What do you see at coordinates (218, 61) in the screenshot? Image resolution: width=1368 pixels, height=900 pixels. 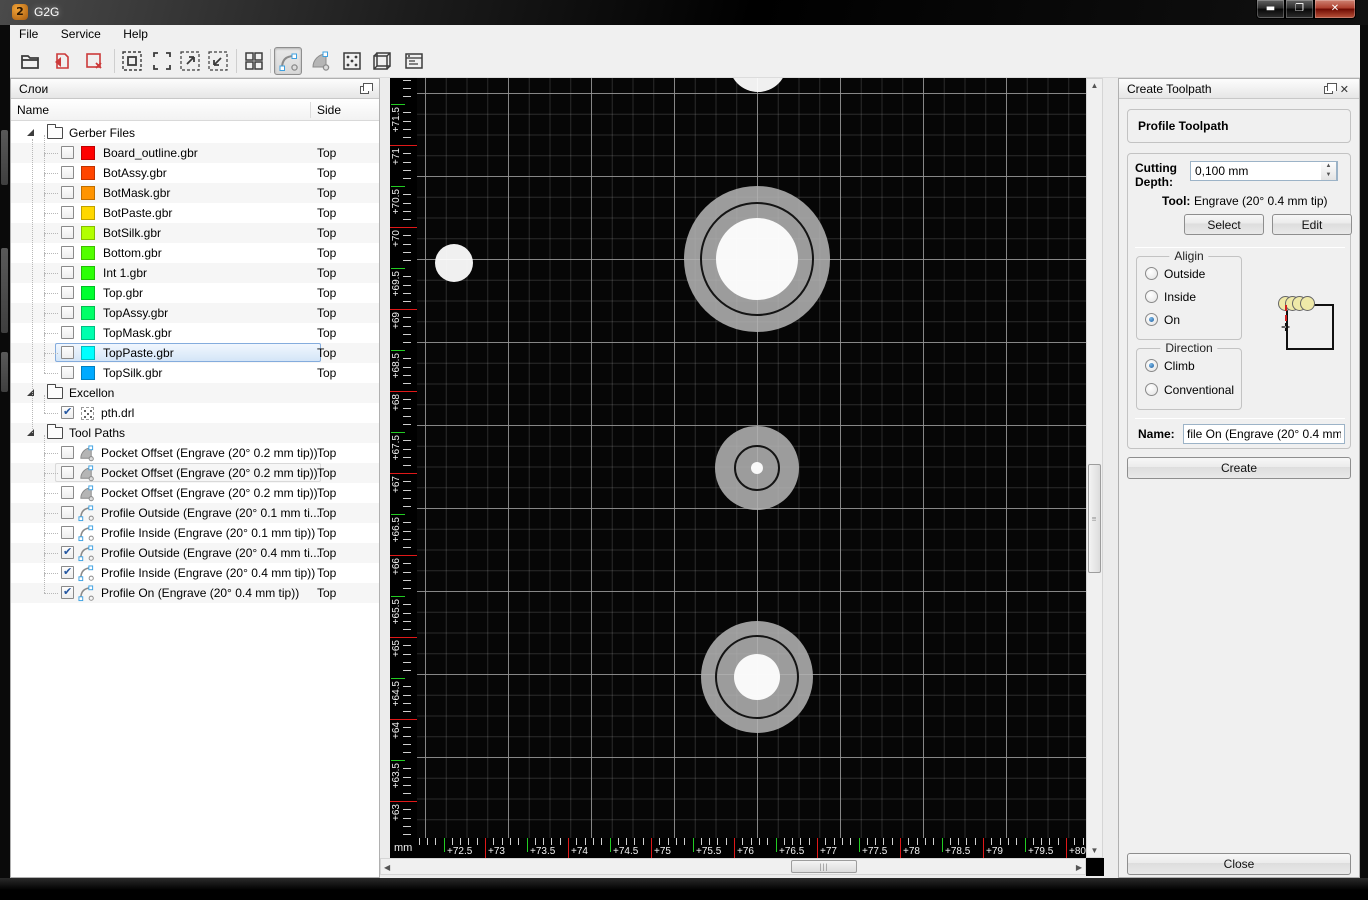 I see `zoom-out-button` at bounding box center [218, 61].